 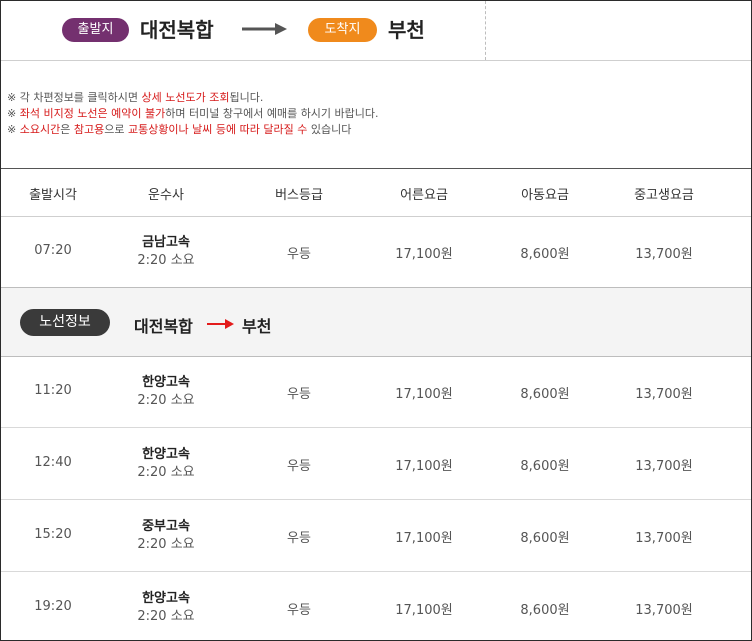 What do you see at coordinates (67, 129) in the screenshot?
I see `notice-text: 은` at bounding box center [67, 129].